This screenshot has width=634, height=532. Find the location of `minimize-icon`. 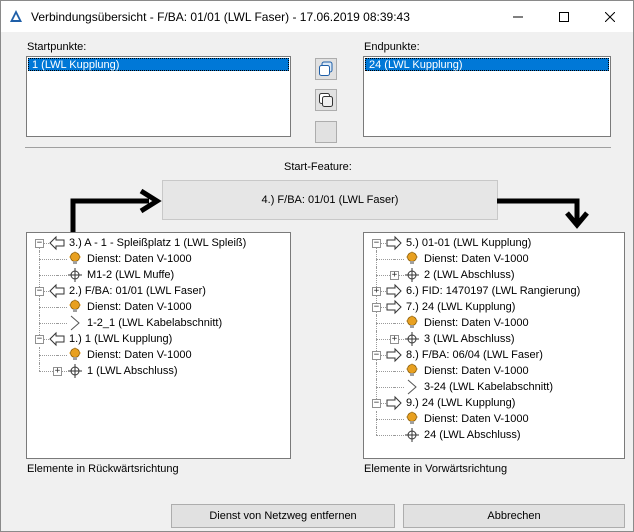

minimize-icon is located at coordinates (518, 16).